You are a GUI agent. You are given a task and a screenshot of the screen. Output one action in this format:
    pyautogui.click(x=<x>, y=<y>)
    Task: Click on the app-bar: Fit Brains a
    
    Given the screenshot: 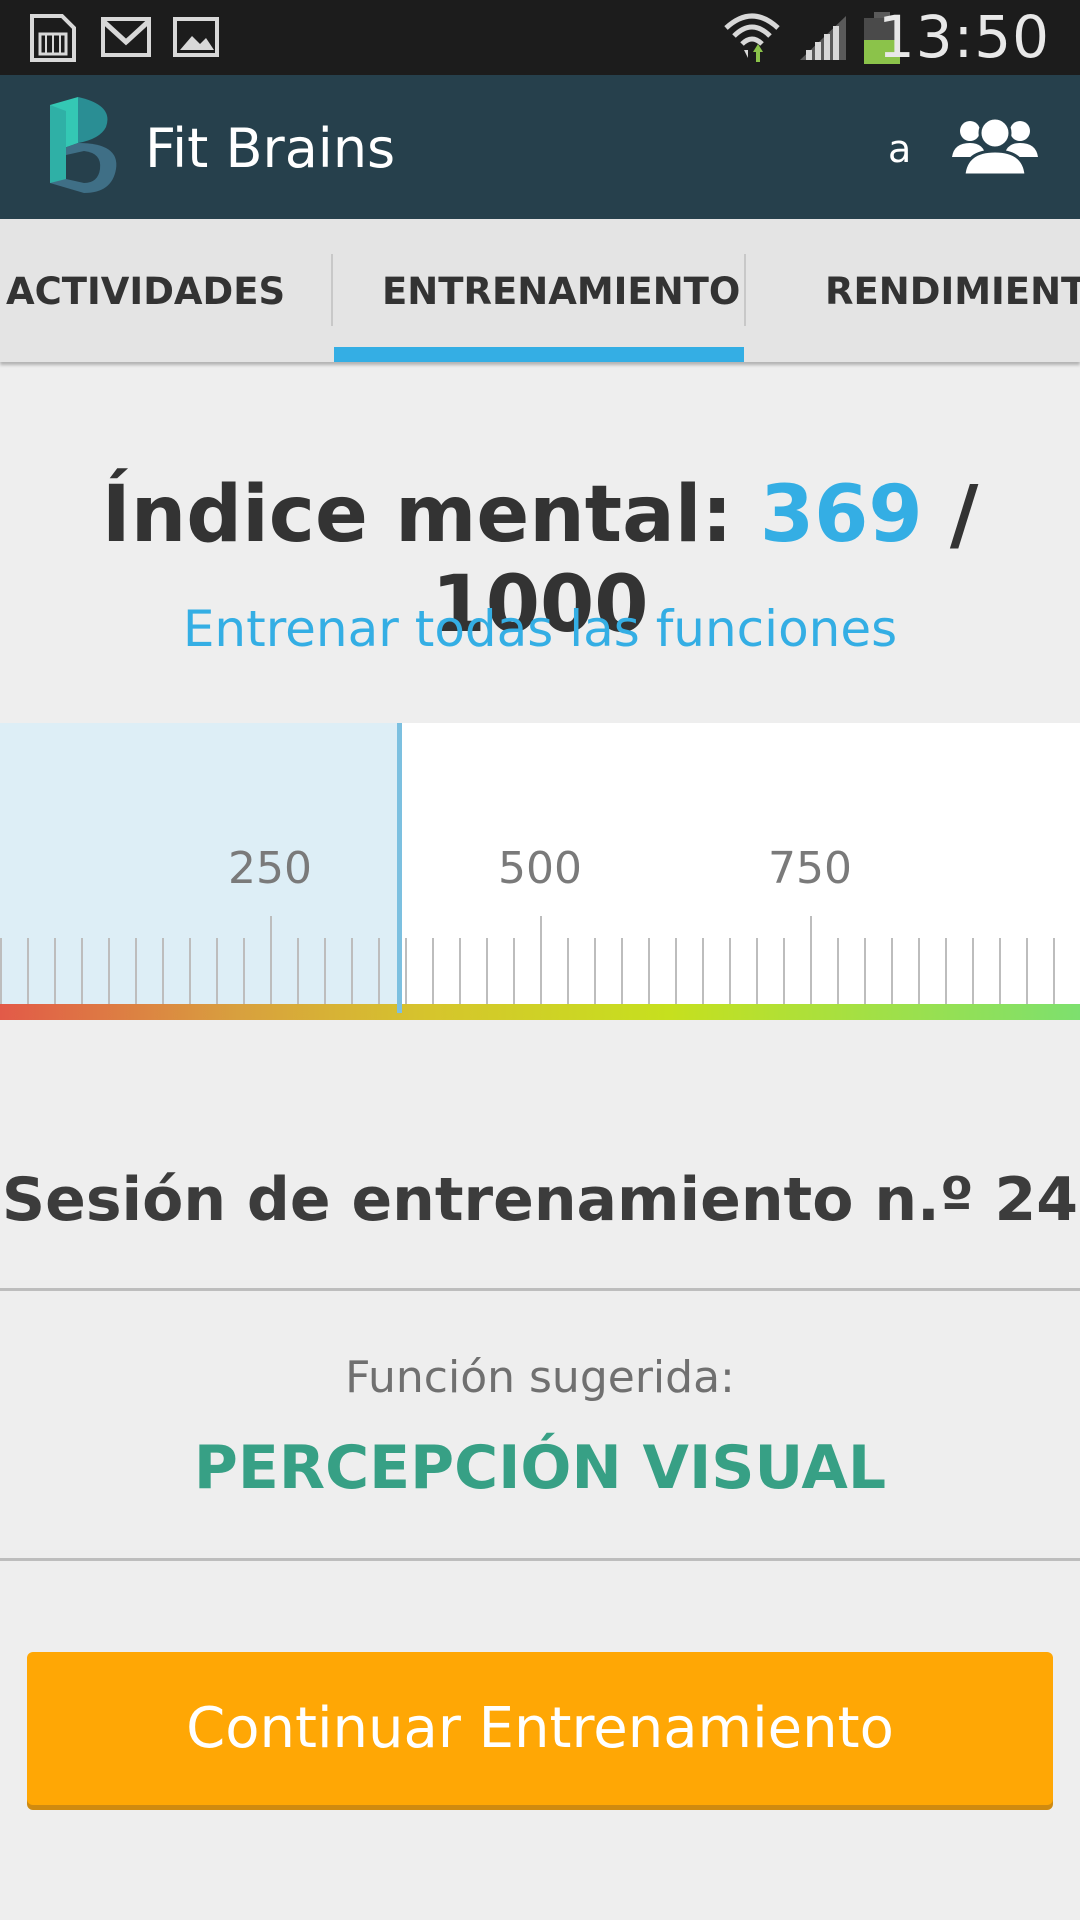 What is the action you would take?
    pyautogui.click(x=540, y=147)
    